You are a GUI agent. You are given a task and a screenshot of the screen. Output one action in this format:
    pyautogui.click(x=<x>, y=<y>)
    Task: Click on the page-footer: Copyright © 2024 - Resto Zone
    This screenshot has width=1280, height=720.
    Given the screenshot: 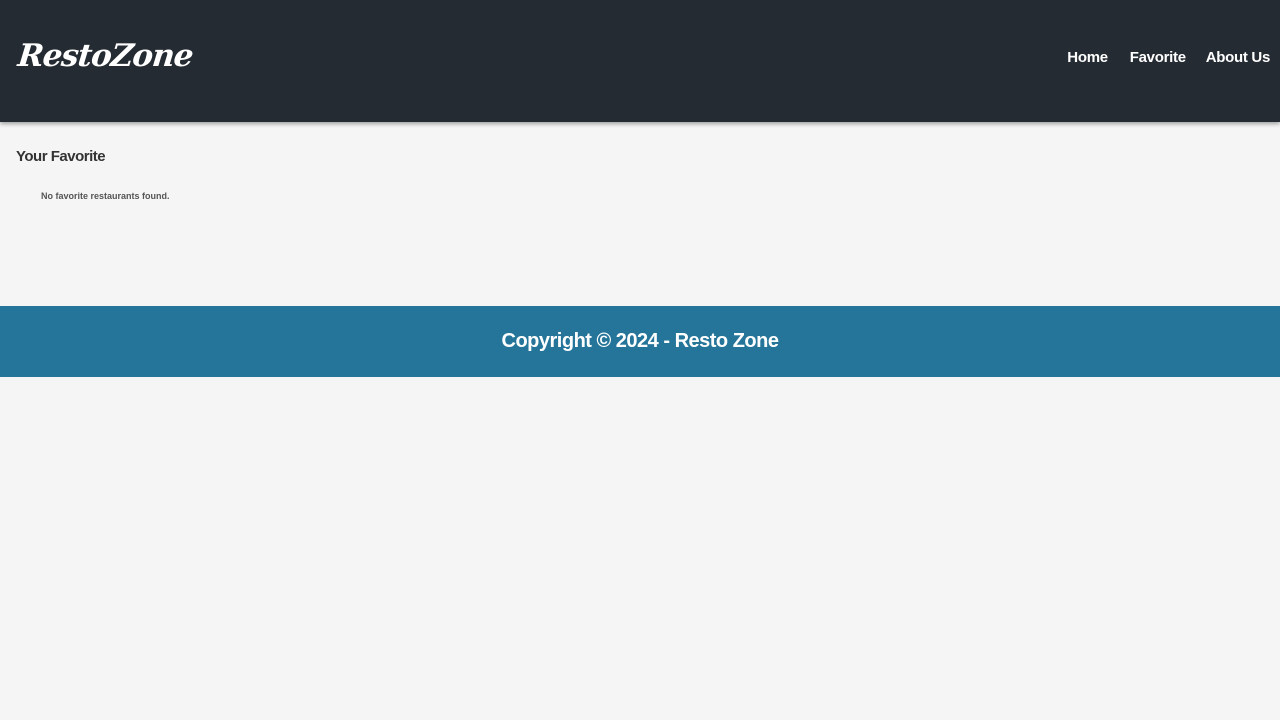 What is the action you would take?
    pyautogui.click(x=640, y=341)
    